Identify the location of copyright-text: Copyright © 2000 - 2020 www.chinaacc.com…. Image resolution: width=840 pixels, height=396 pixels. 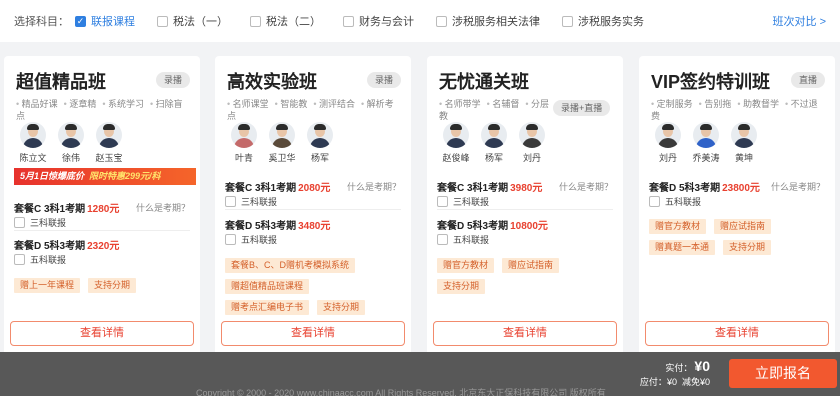
(401, 392).